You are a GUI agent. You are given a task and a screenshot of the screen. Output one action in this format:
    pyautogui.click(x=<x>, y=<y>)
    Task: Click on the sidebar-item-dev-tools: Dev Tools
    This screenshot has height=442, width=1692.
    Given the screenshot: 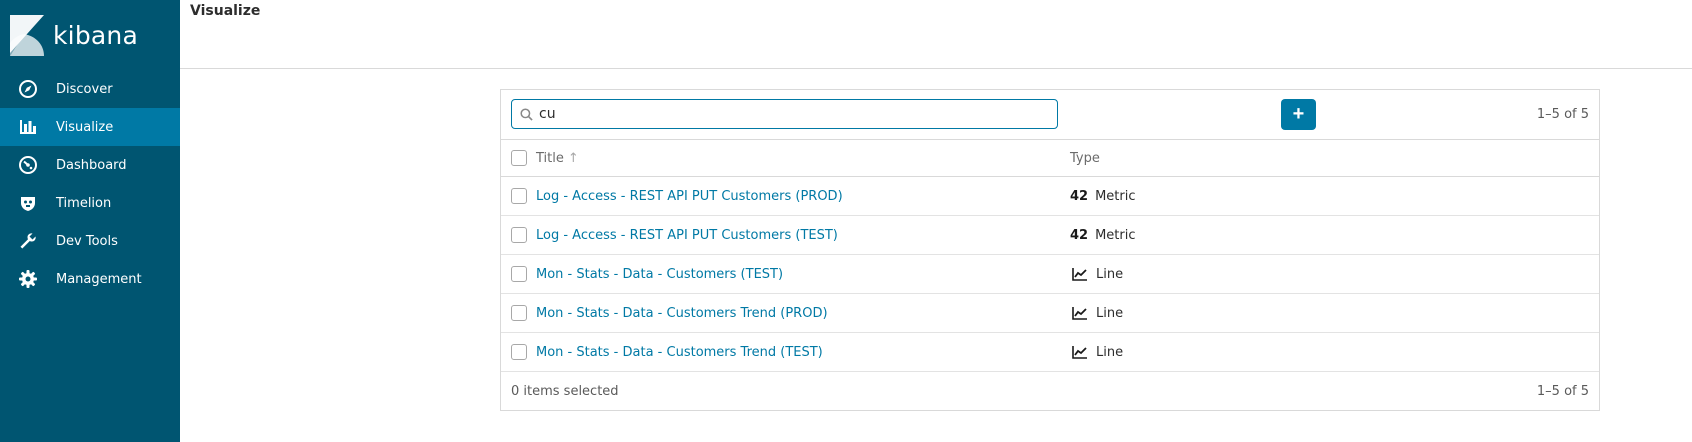 What is the action you would take?
    pyautogui.click(x=90, y=241)
    